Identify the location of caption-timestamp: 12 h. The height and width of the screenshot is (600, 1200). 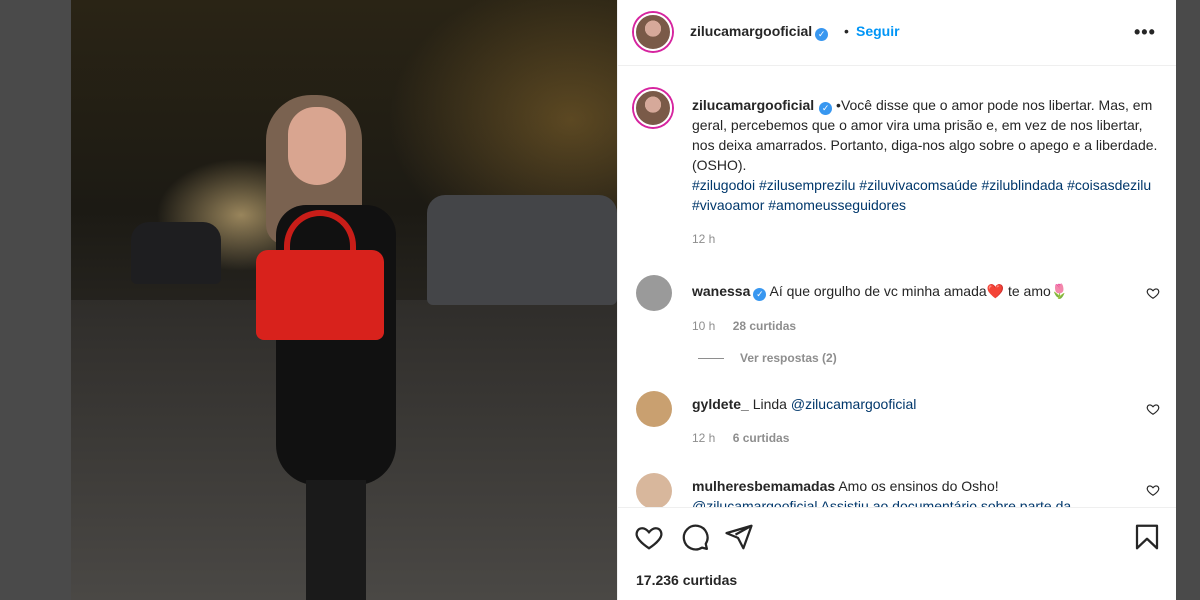
(703, 239).